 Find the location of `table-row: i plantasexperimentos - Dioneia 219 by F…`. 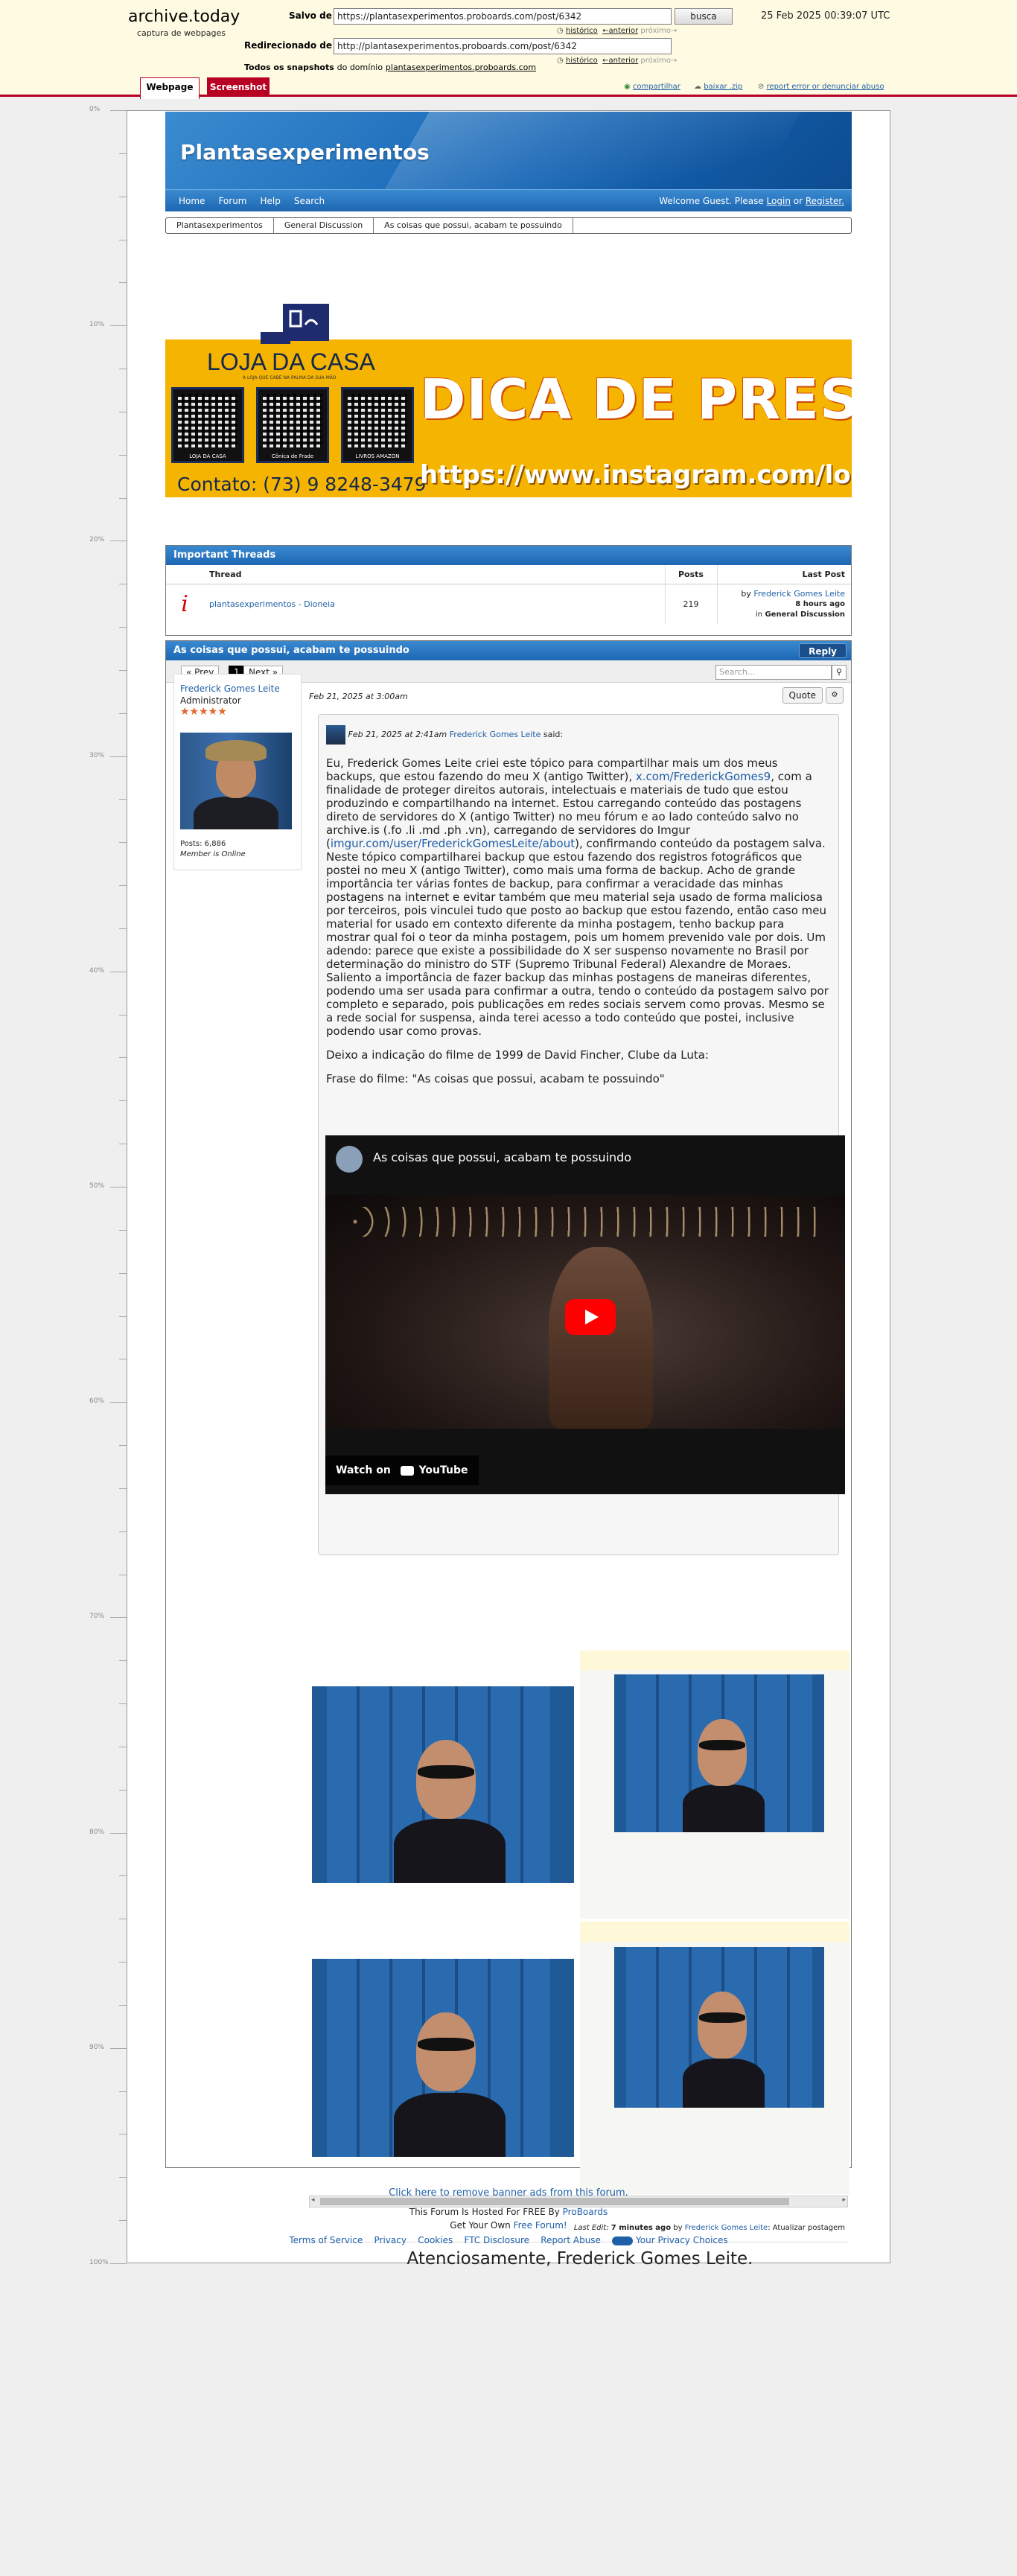

table-row: i plantasexperimentos - Dioneia 219 by F… is located at coordinates (508, 604).